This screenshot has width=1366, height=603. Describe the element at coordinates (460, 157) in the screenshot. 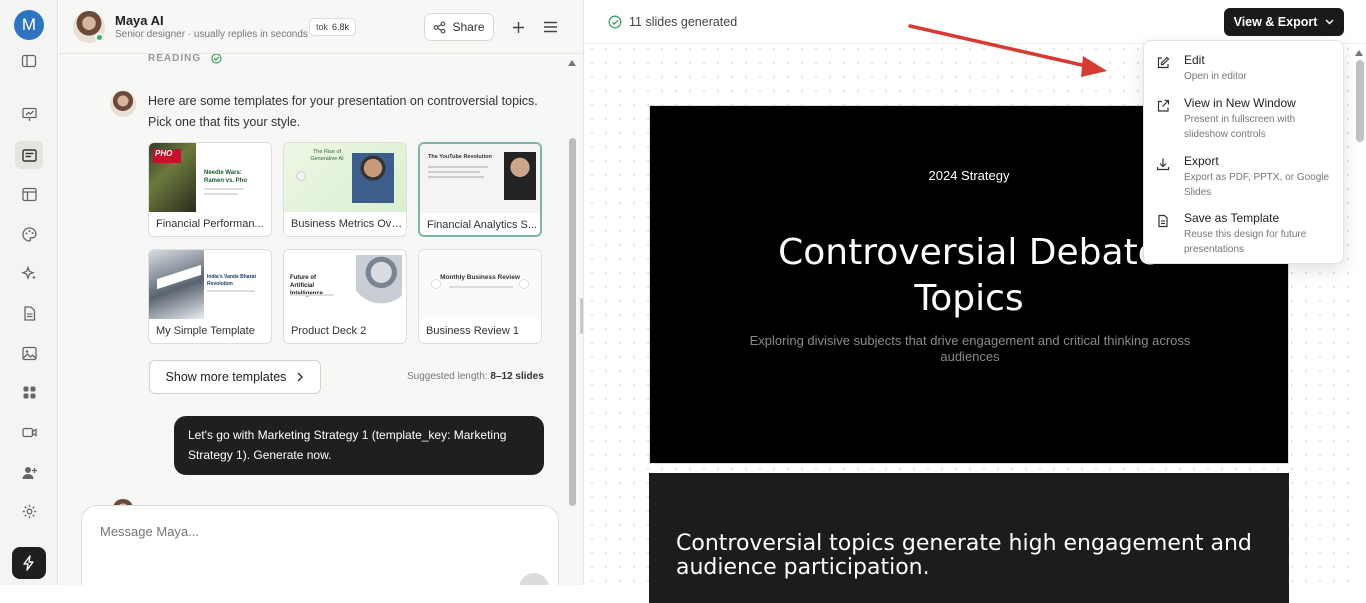

I see `thumb-title: The YouTube Revolution` at that location.